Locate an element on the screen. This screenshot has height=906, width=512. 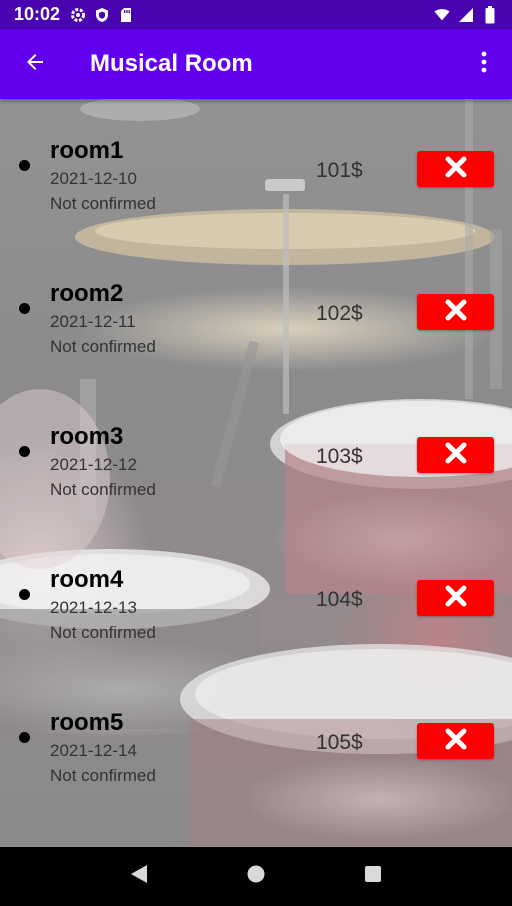
booking-price: 101$ is located at coordinates (339, 170).